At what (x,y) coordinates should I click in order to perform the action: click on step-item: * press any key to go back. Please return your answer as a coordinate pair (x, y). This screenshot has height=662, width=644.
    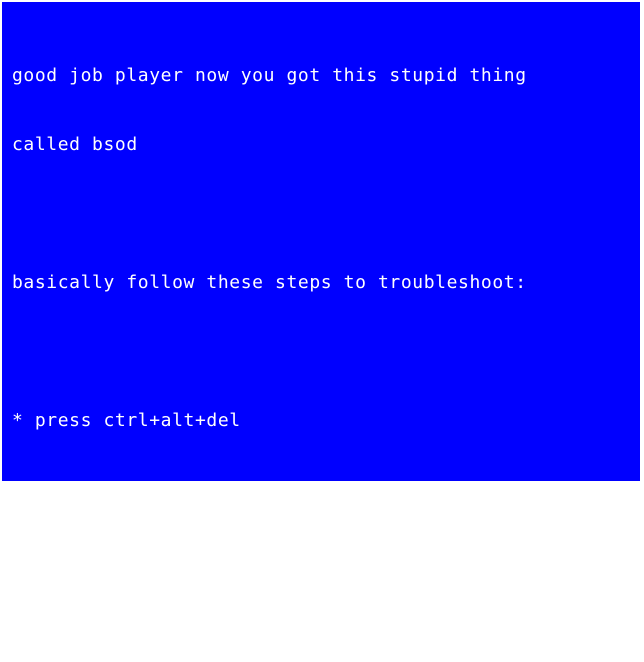
    Looking at the image, I should click on (161, 627).